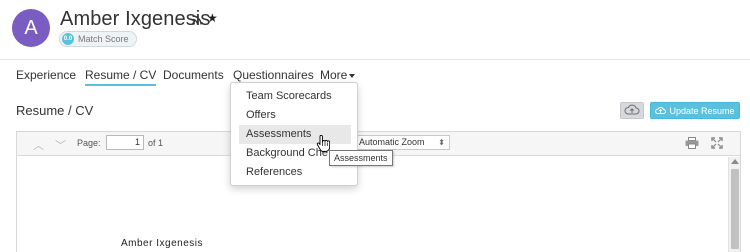 This screenshot has height=252, width=750. Describe the element at coordinates (717, 143) in the screenshot. I see `expand-icon` at that location.